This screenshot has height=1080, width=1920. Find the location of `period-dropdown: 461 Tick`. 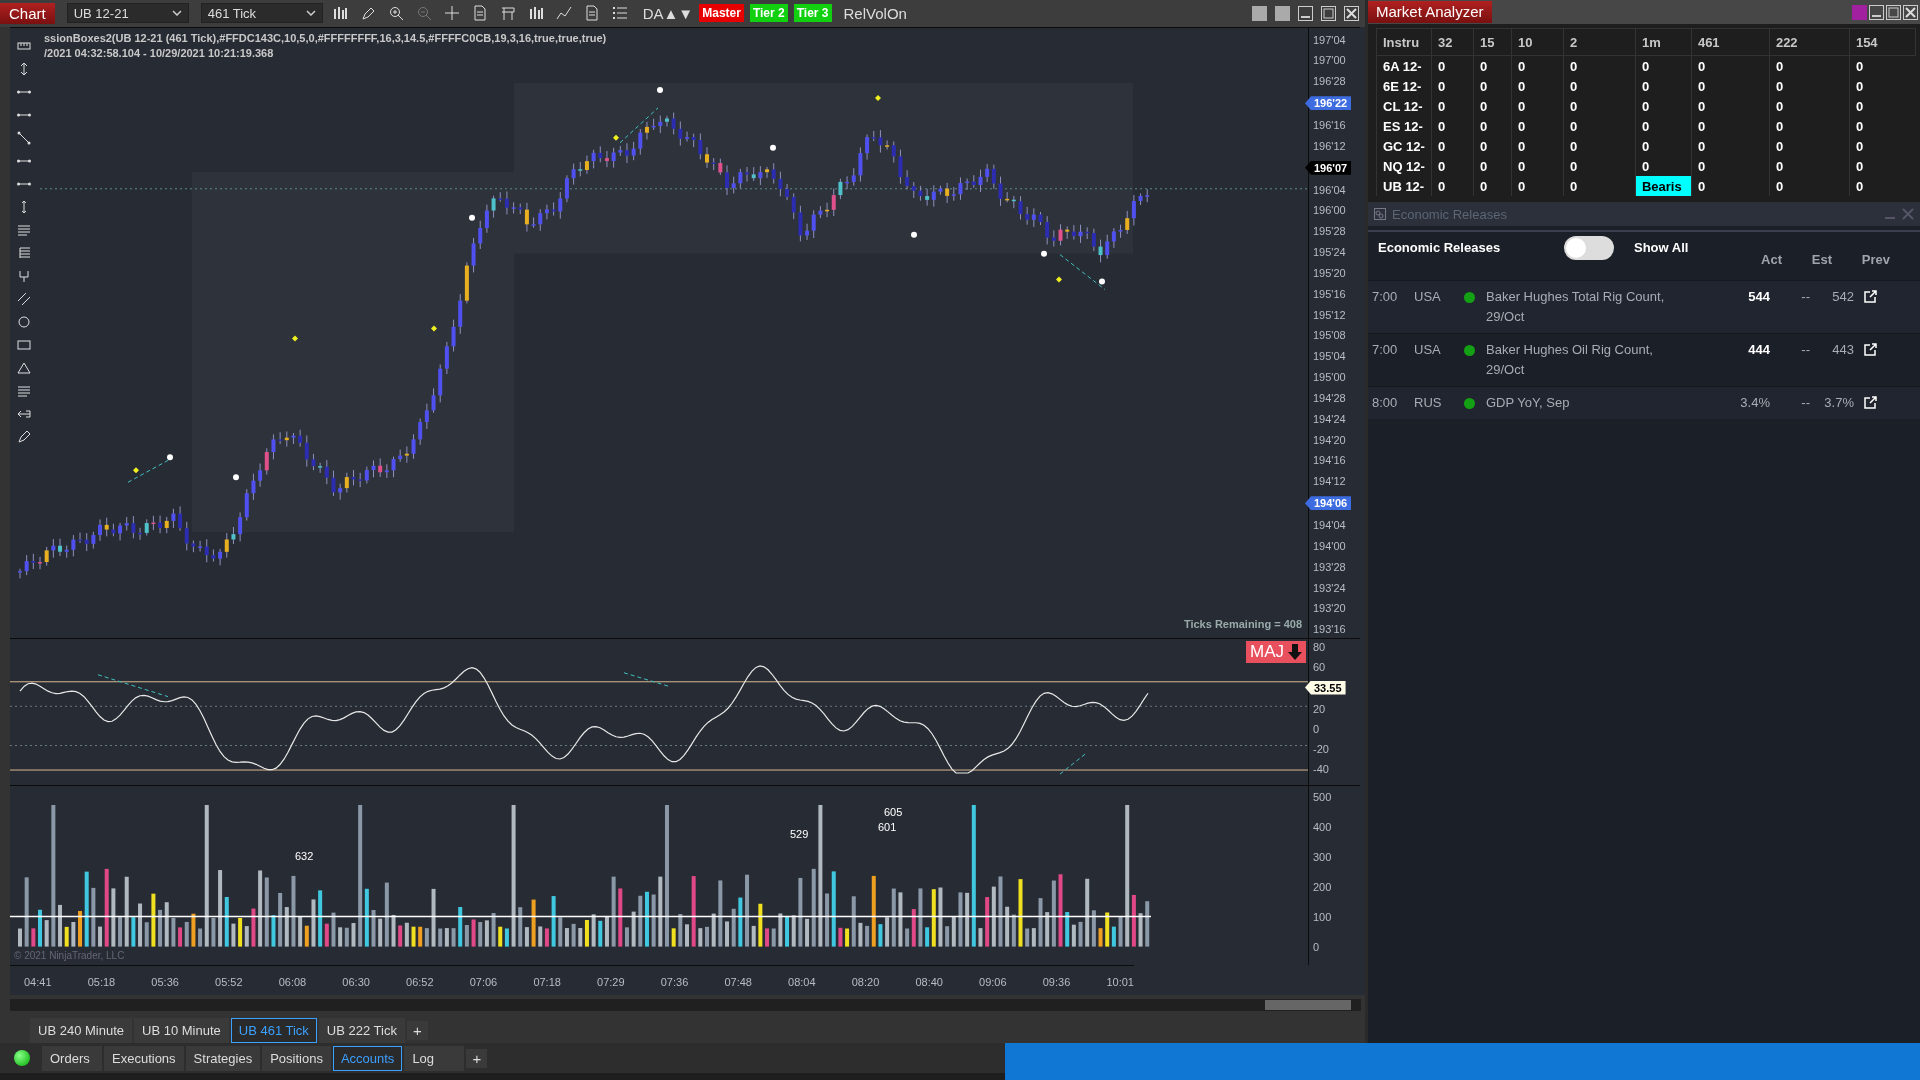

period-dropdown: 461 Tick is located at coordinates (261, 13).